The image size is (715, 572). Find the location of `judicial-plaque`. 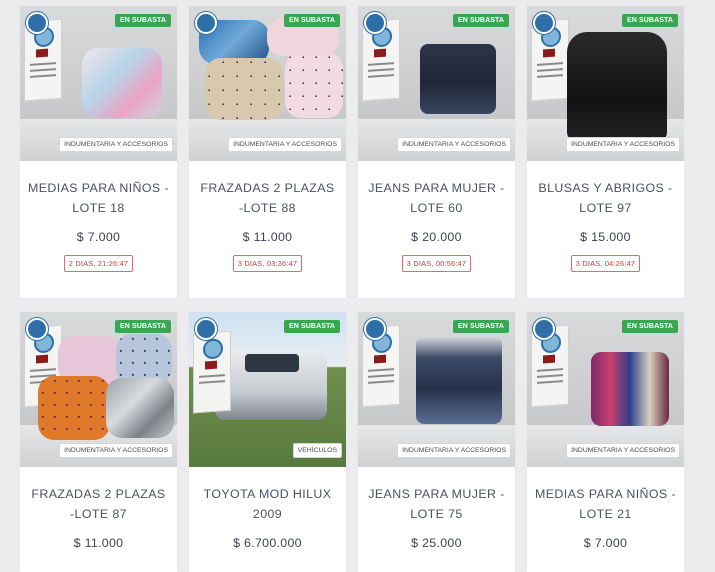

judicial-plaque is located at coordinates (212, 372).